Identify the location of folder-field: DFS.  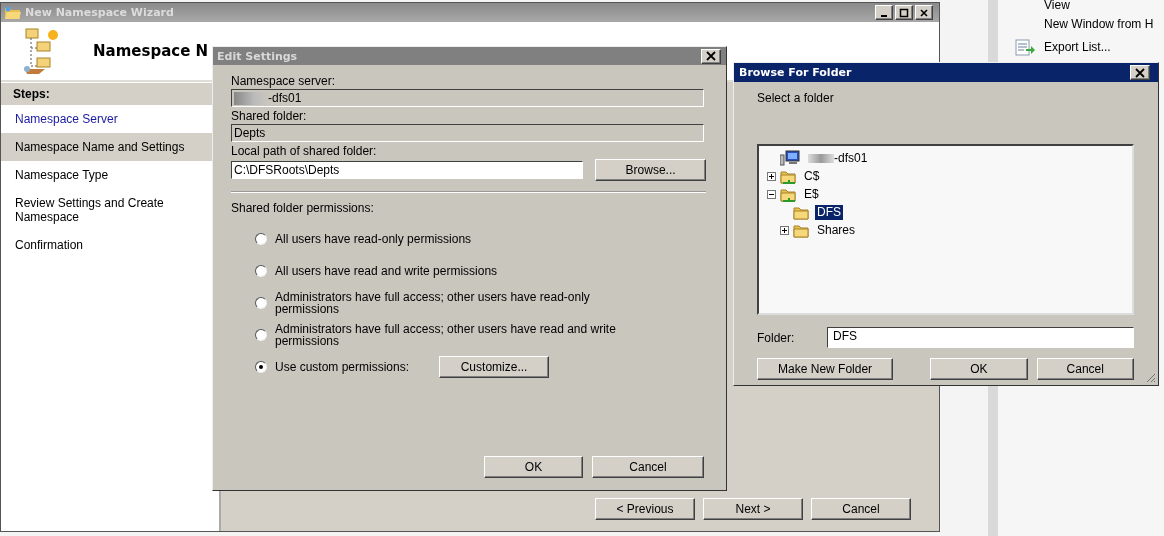
(980, 337).